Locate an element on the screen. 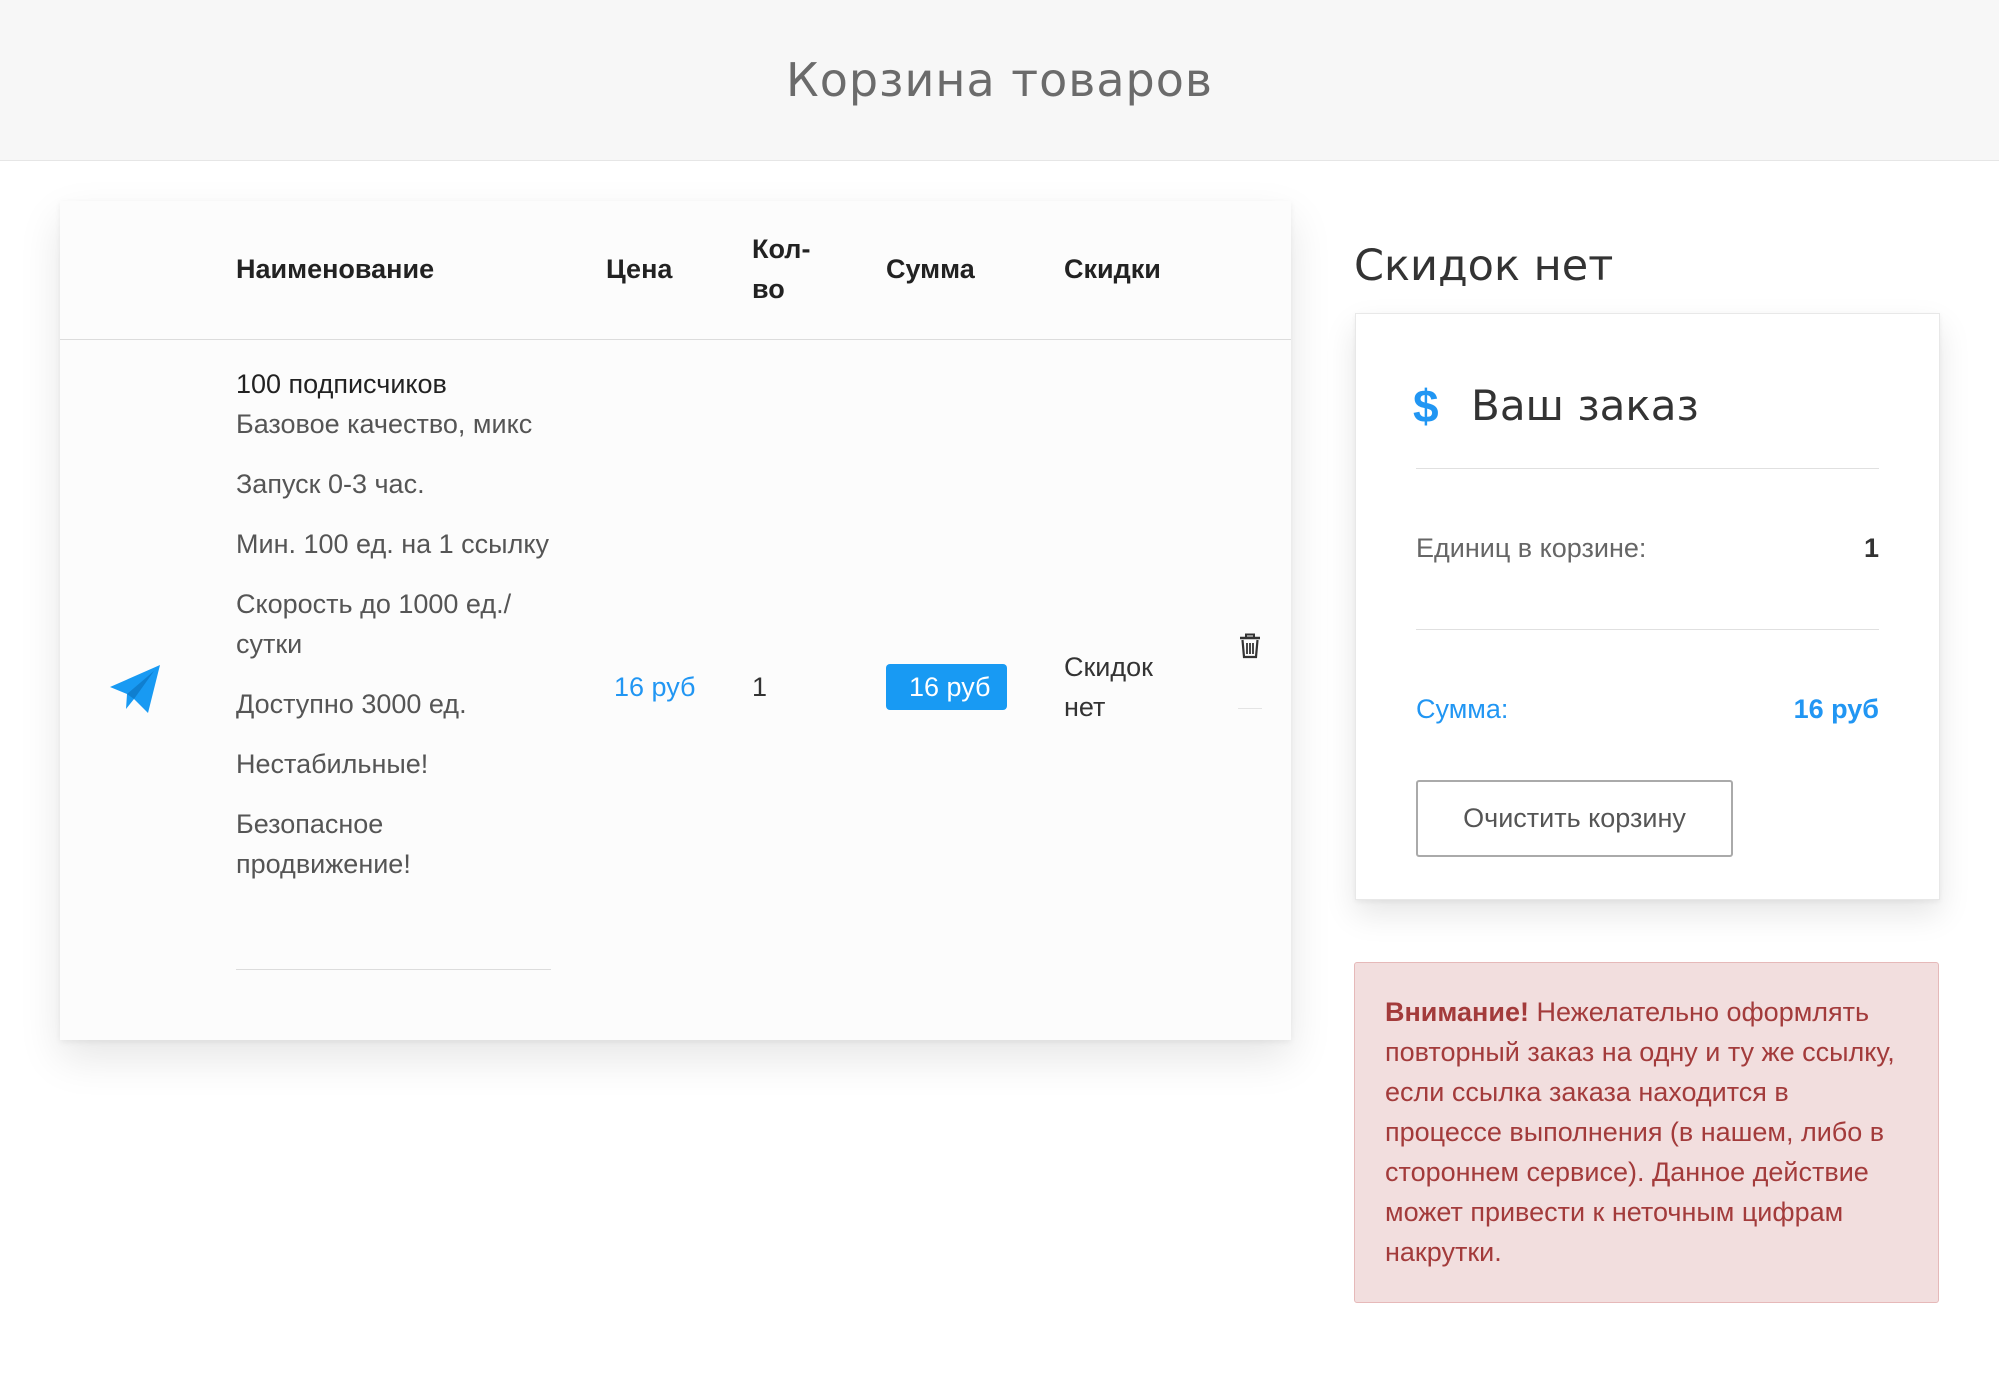  discount-value: Скидок нет is located at coordinates (1108, 687).